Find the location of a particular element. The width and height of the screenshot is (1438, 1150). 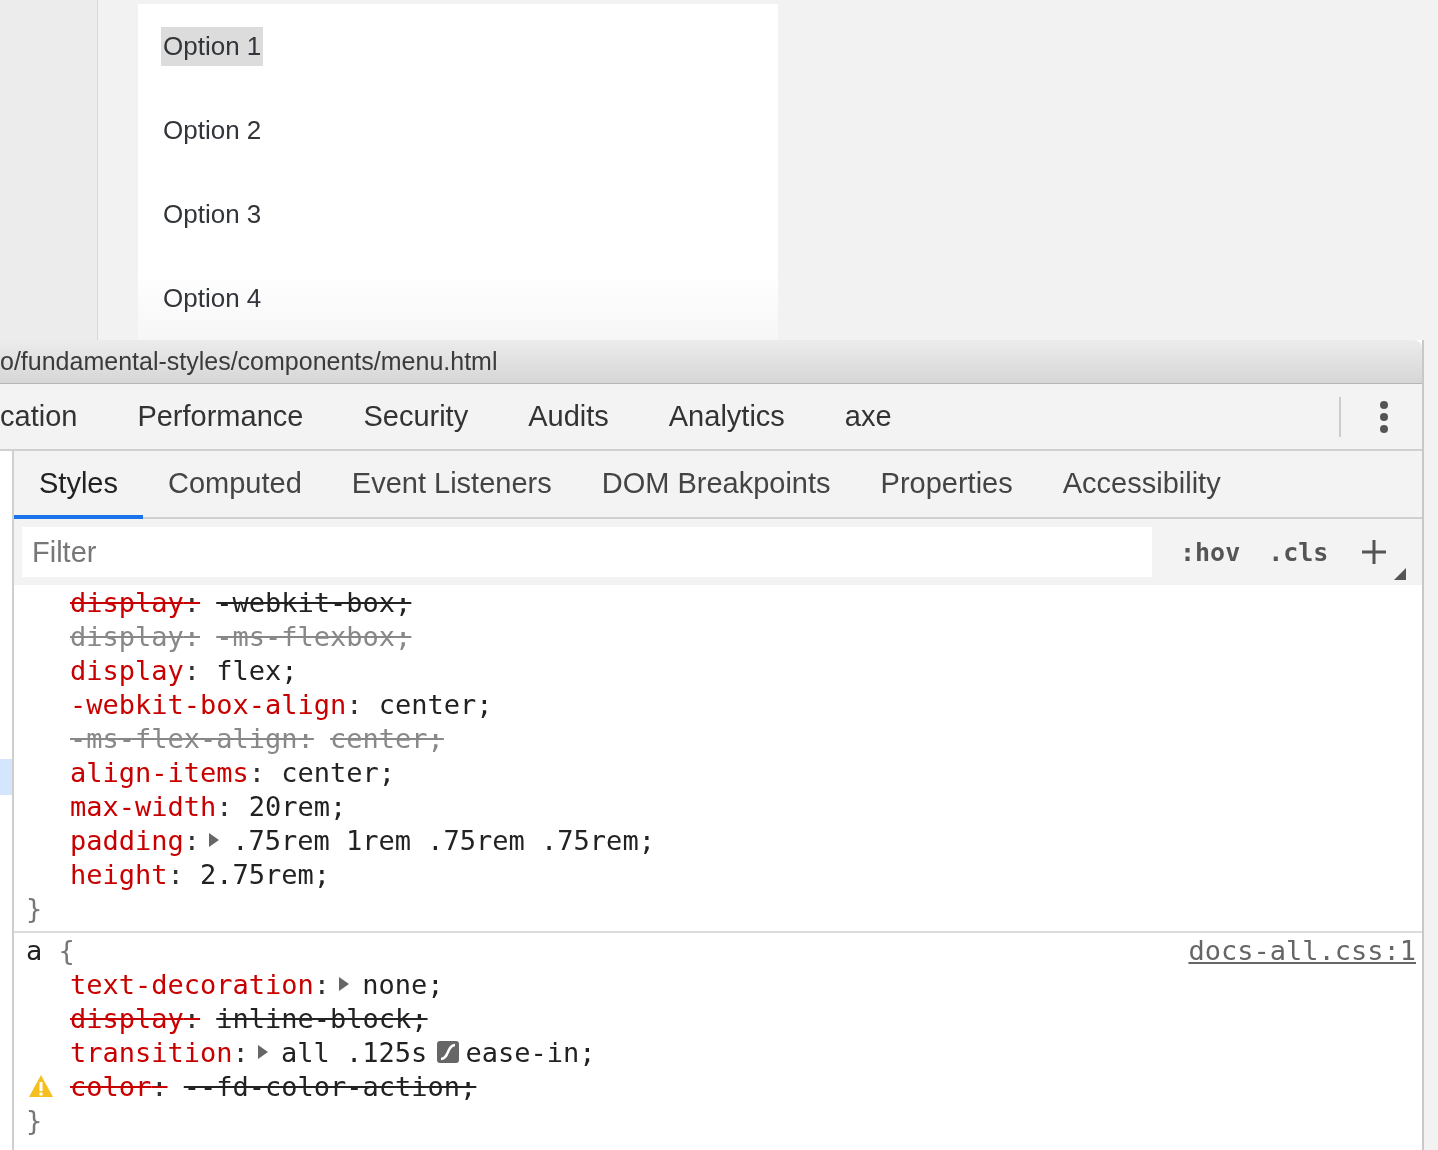

toolbar-toggle: :hov is located at coordinates (1210, 552).